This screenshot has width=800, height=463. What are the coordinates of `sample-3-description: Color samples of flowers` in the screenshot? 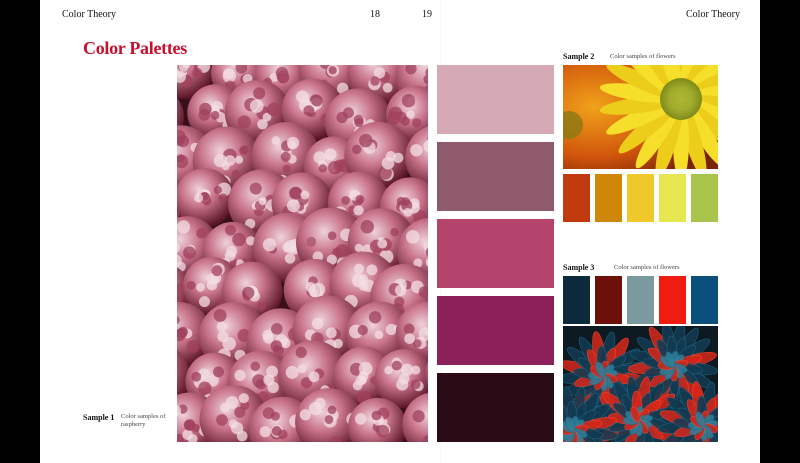 It's located at (647, 267).